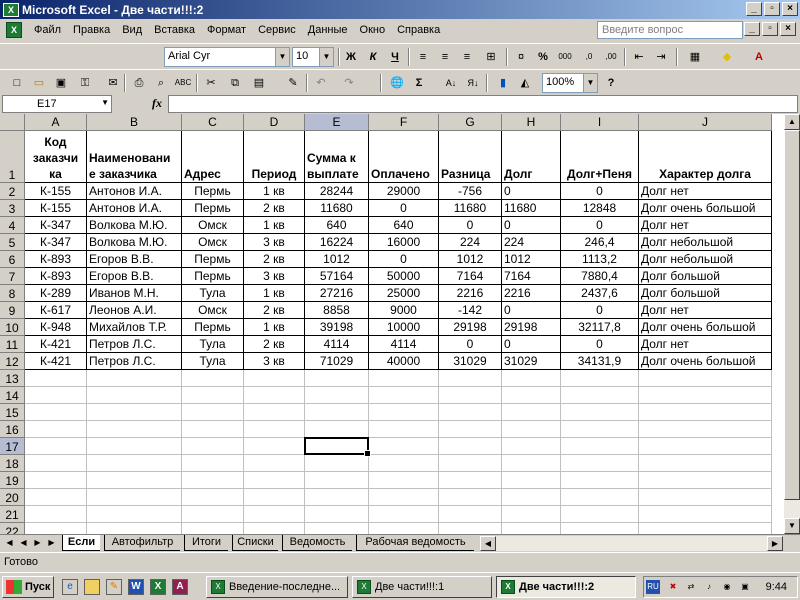 The image size is (800, 600). Describe the element at coordinates (274, 208) in the screenshot. I see `cell-d3: 2 кв` at that location.